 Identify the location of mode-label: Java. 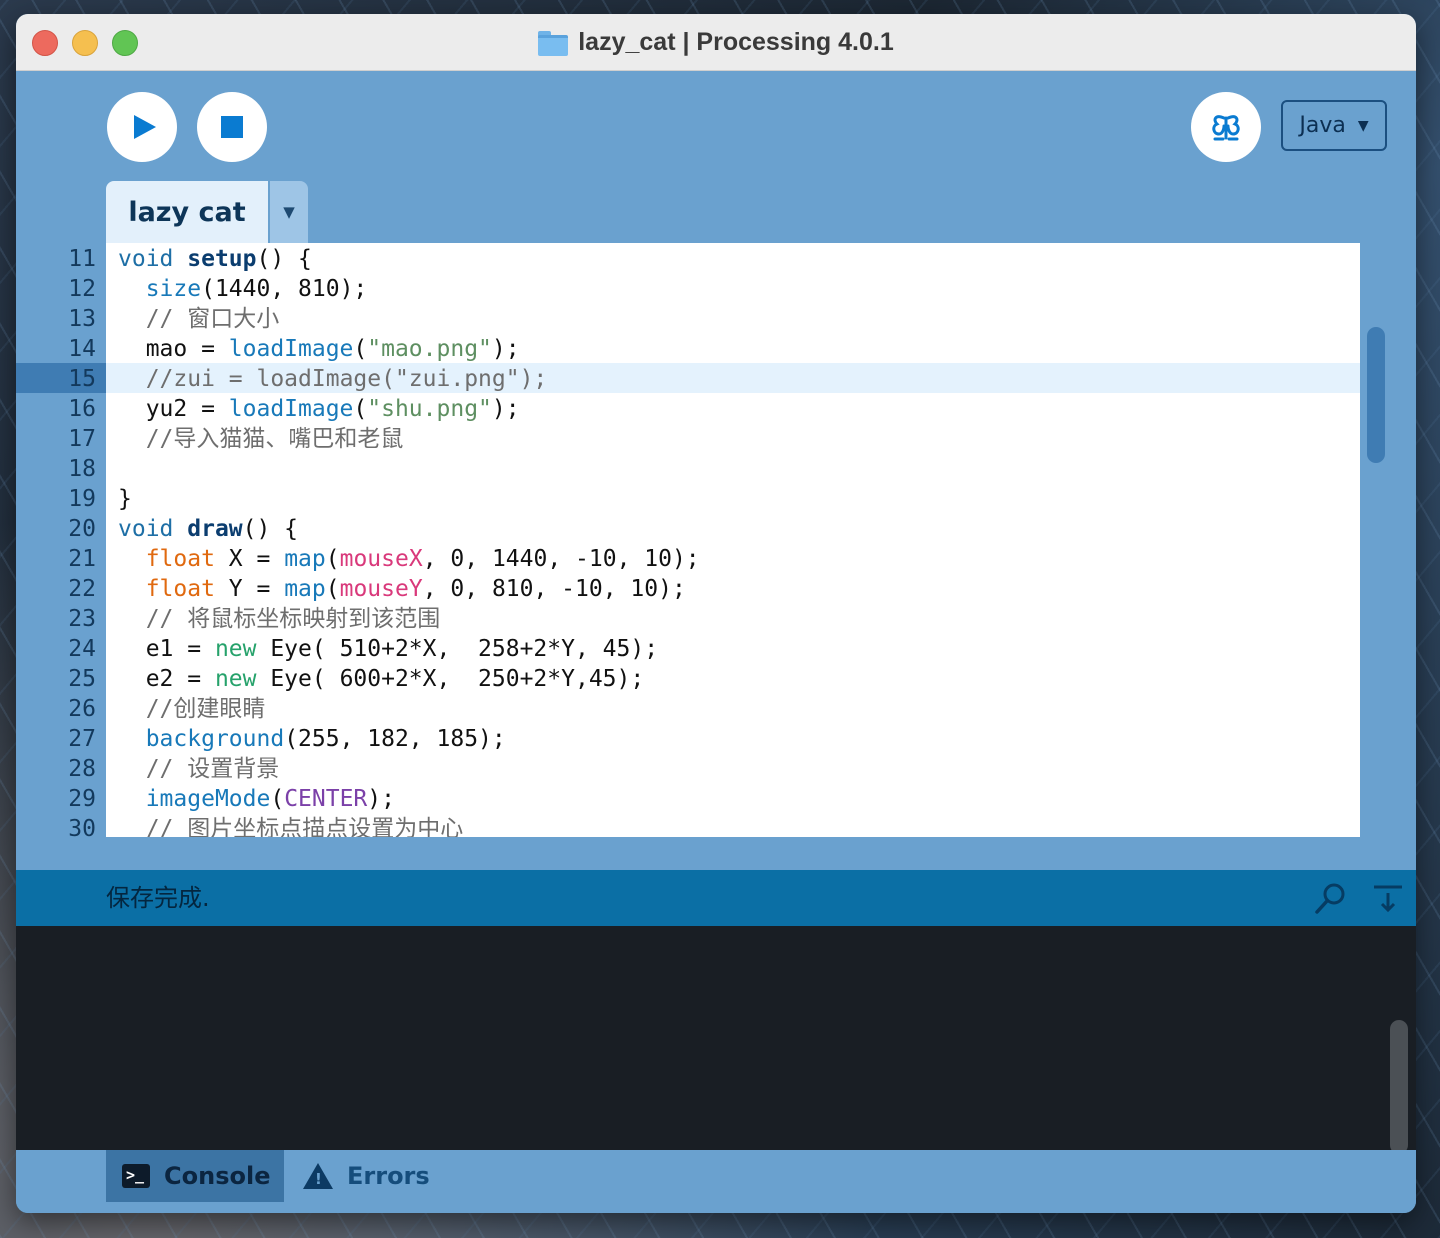
(1322, 125).